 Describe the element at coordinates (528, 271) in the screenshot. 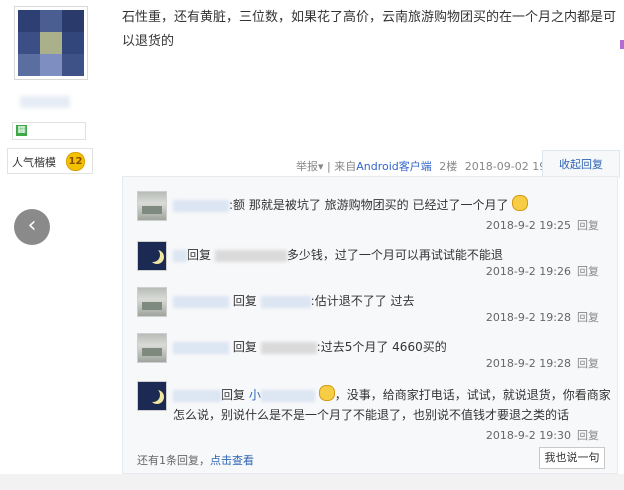

I see `reply-time: 2018-9-2 19:26` at that location.